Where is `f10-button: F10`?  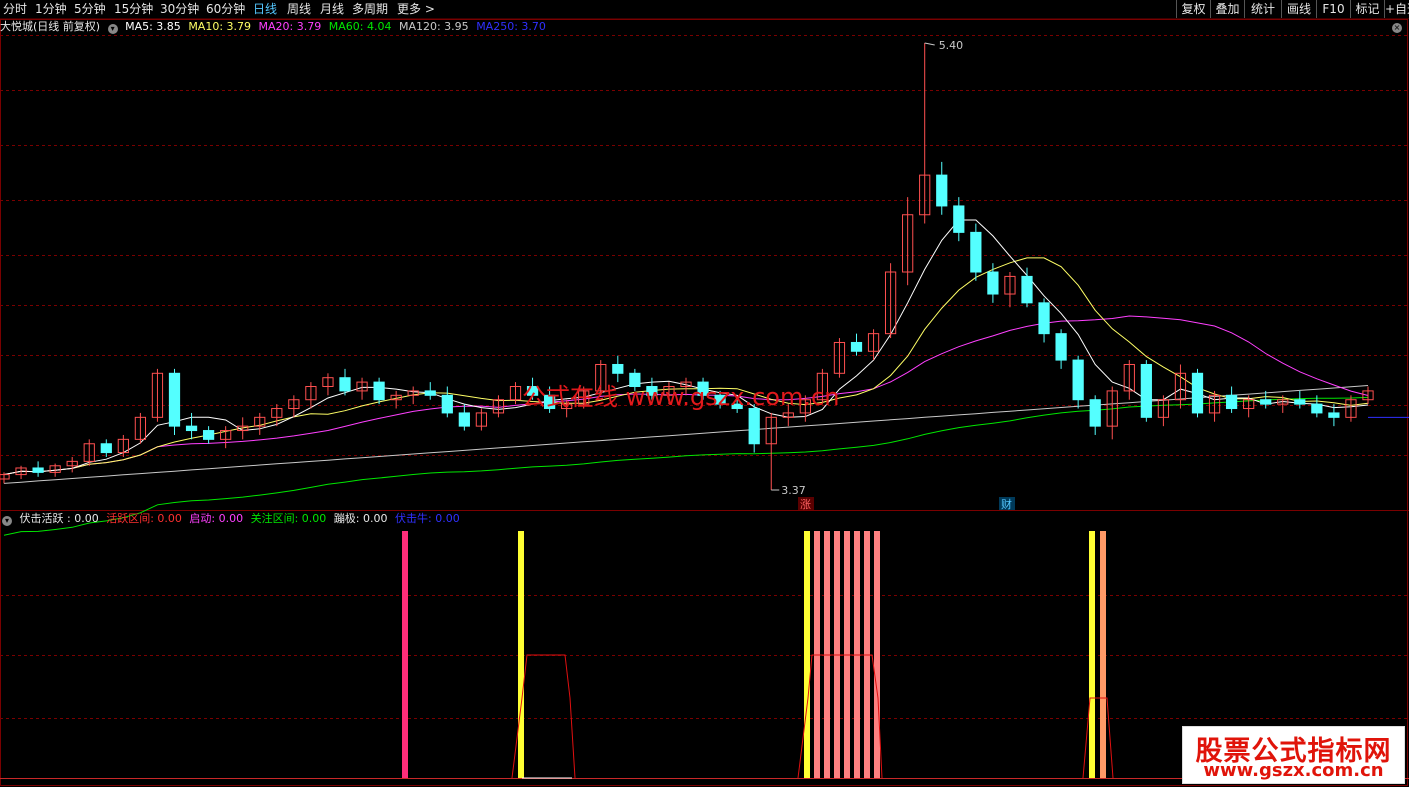
f10-button: F10 is located at coordinates (1333, 9).